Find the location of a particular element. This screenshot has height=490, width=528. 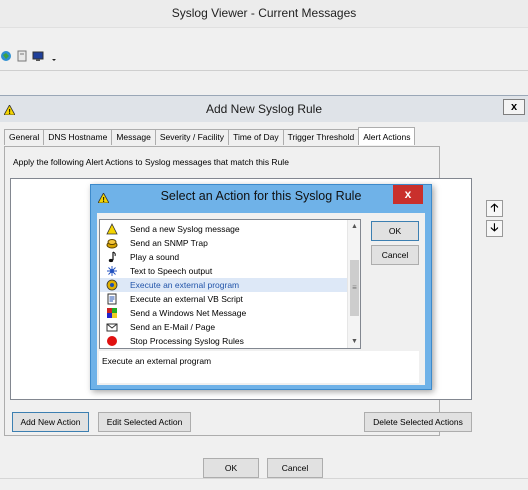

music-note-icon is located at coordinates (112, 257).